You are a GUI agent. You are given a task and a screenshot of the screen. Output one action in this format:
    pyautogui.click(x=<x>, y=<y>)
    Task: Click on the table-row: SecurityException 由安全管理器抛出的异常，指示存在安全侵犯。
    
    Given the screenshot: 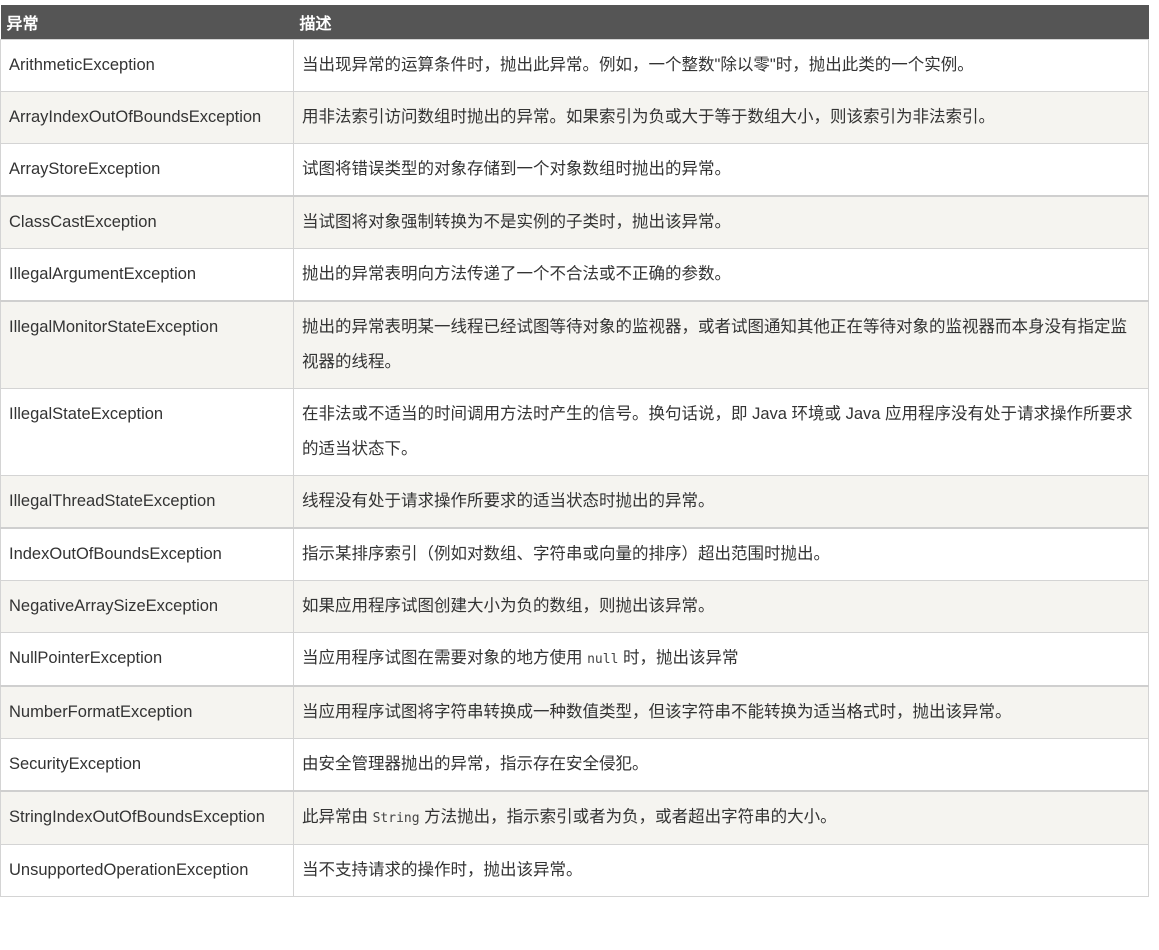 What is the action you would take?
    pyautogui.click(x=574, y=765)
    